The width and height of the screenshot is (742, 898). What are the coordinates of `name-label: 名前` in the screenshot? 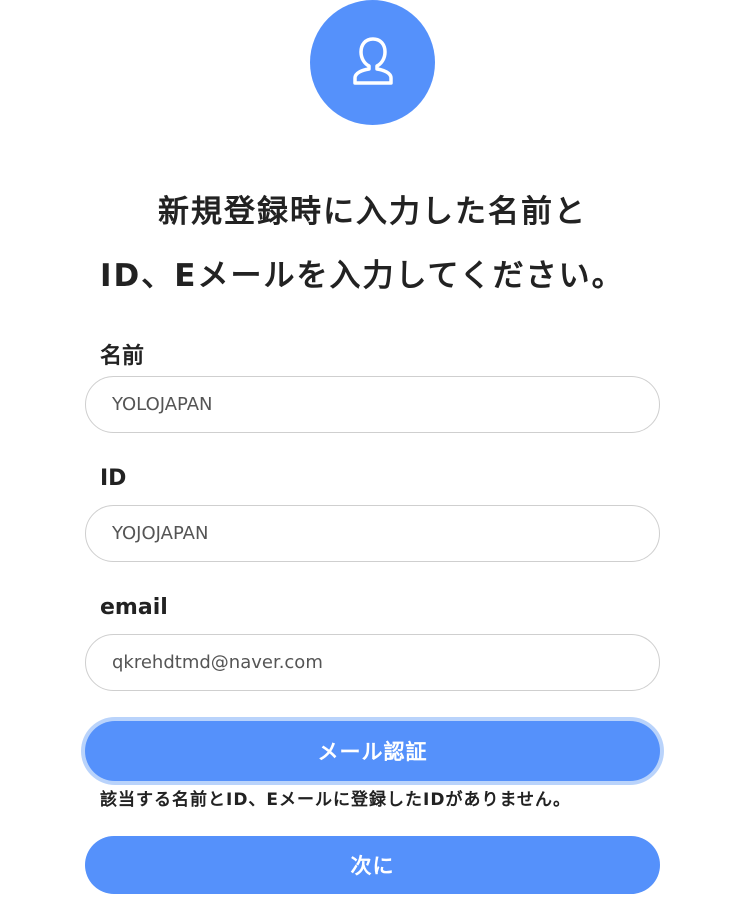 It's located at (122, 356).